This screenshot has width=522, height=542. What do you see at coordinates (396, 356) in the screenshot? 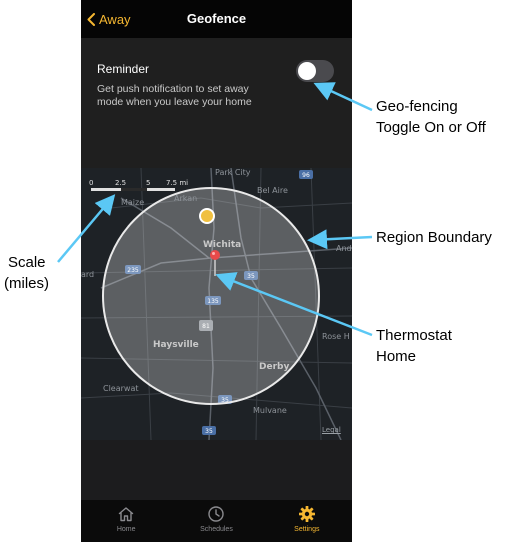
I see `annotation-thermostat-line2: Home` at bounding box center [396, 356].